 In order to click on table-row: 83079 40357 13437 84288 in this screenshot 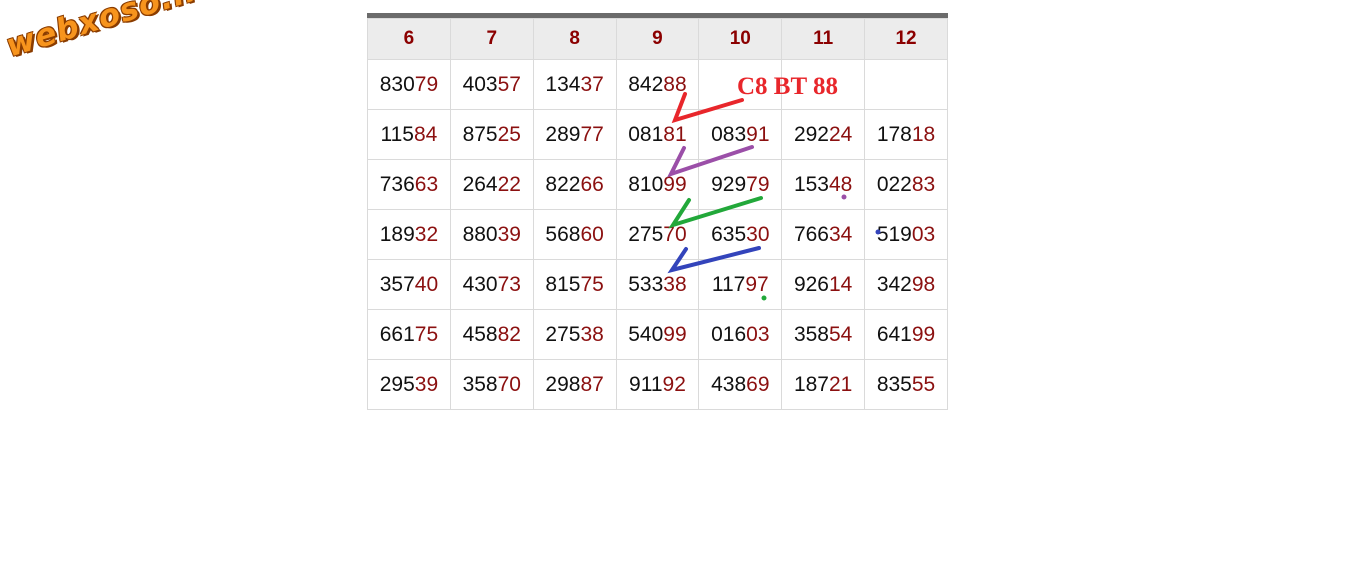, I will do `click(657, 84)`.